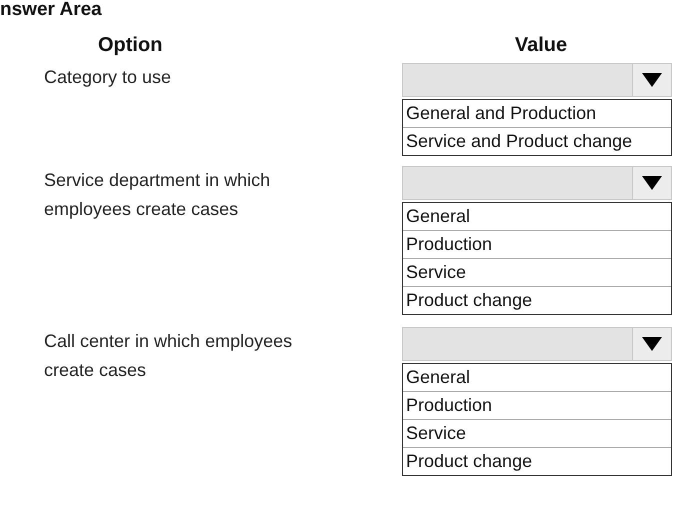 The height and width of the screenshot is (506, 678). I want to click on column-header: Option, so click(130, 46).